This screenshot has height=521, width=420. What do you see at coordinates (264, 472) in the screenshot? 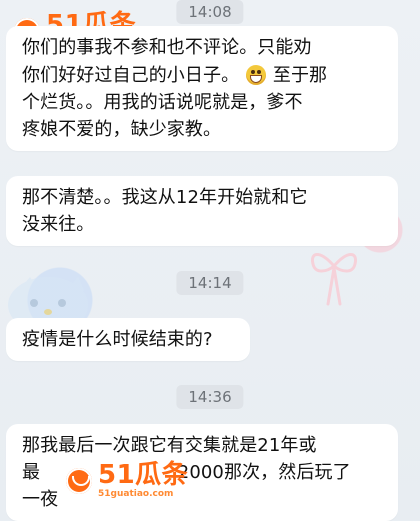
I see `message-line-part: 2000那次，然后玩了` at bounding box center [264, 472].